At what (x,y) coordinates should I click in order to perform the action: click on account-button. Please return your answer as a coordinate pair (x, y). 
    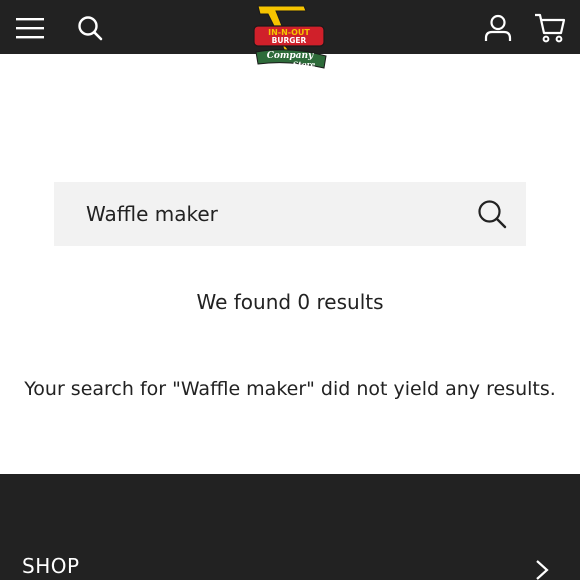
    Looking at the image, I should click on (498, 28).